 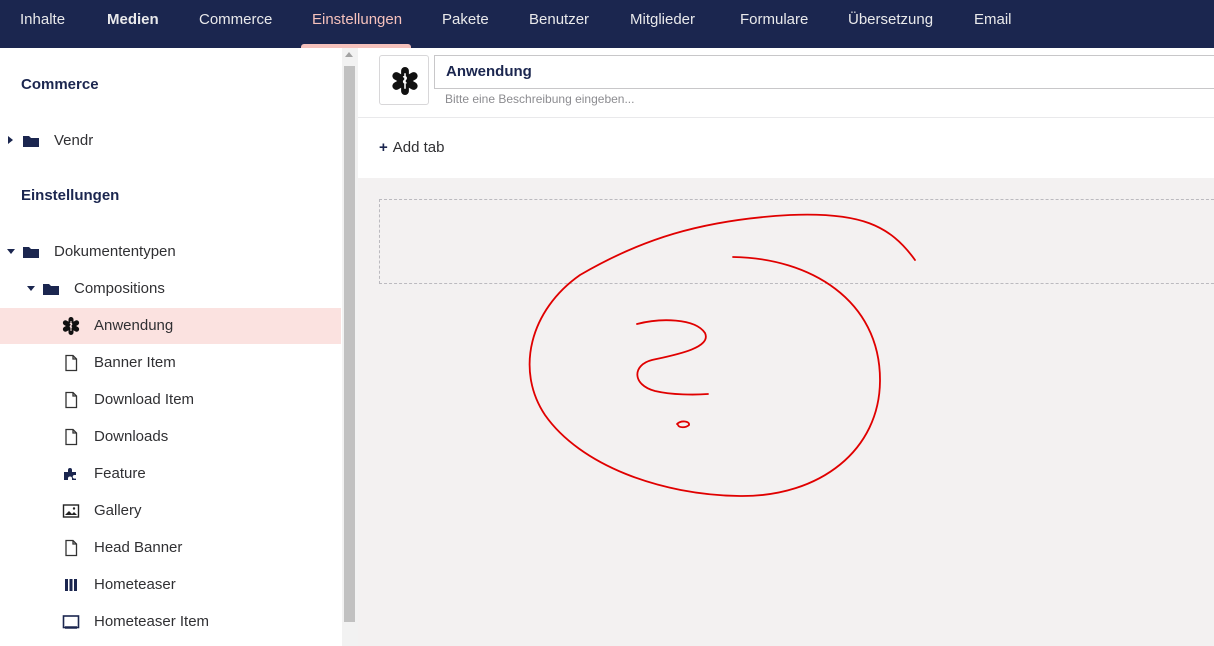 I want to click on tree-node-hometeaser-item: Hometeaser Item, so click(x=170, y=622).